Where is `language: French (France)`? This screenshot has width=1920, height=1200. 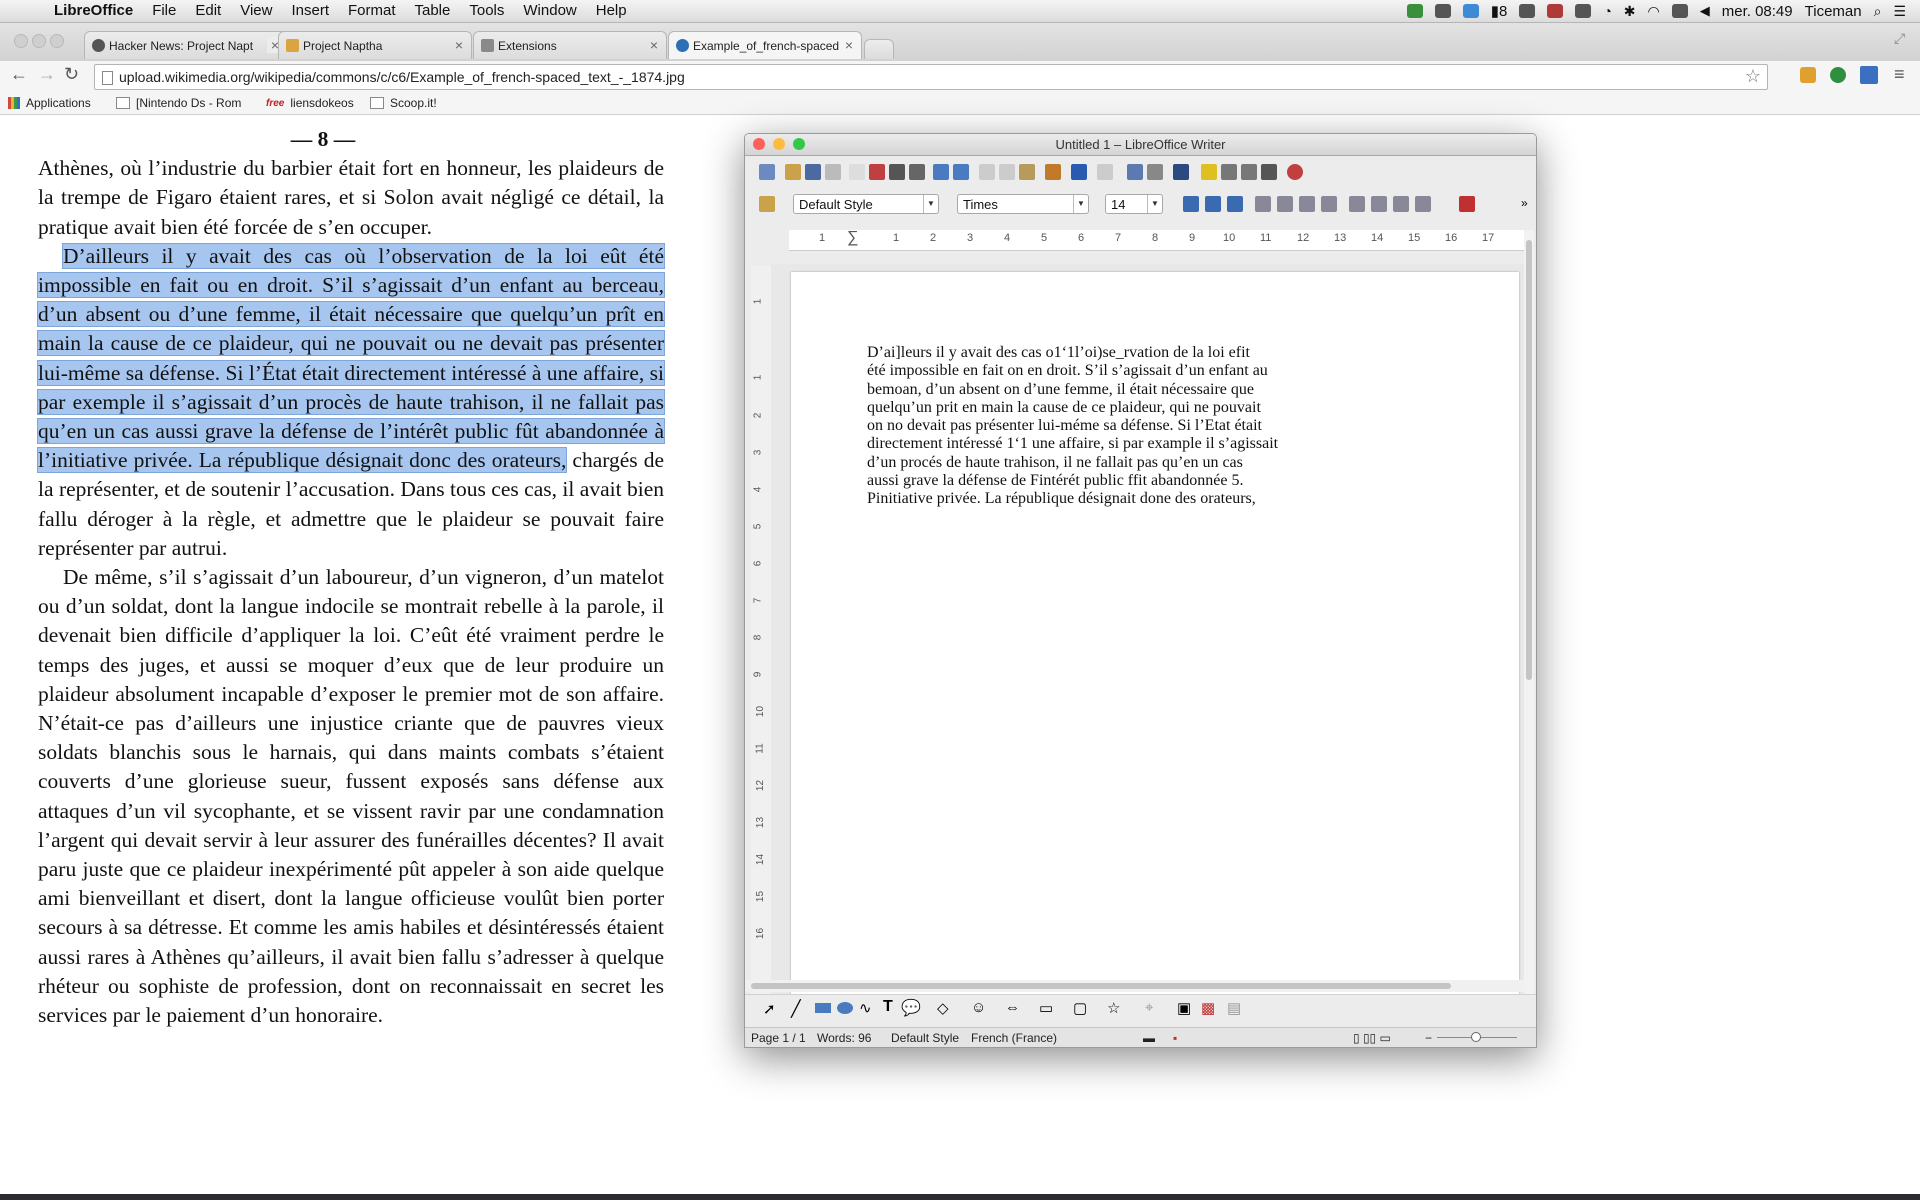 language: French (France) is located at coordinates (1014, 1038).